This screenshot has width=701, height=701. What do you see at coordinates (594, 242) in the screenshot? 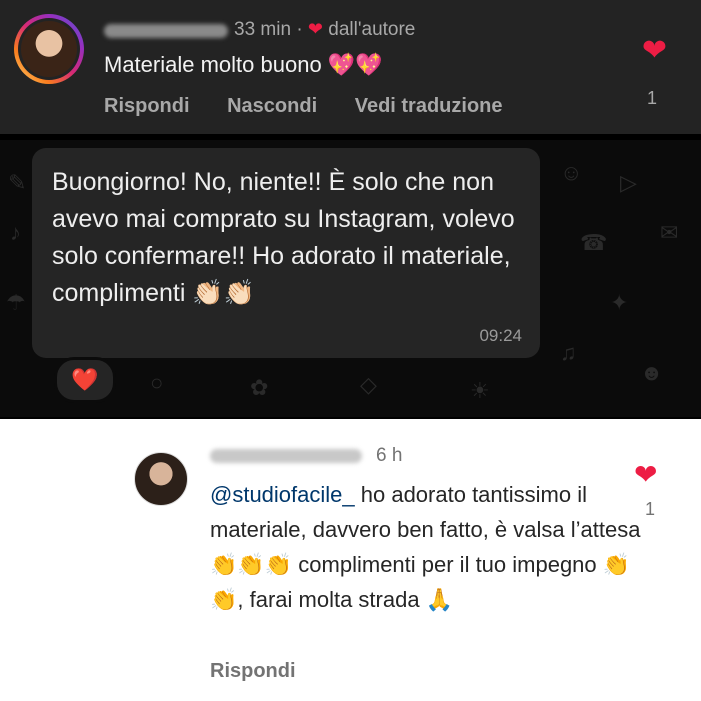
I see `doodle-pattern: ☎` at bounding box center [594, 242].